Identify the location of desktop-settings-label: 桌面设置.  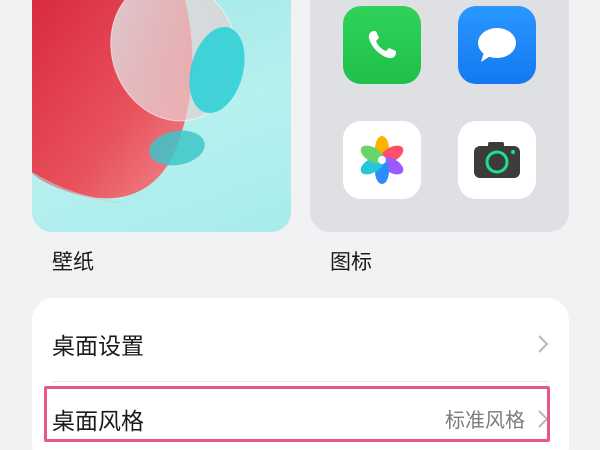
(98, 346).